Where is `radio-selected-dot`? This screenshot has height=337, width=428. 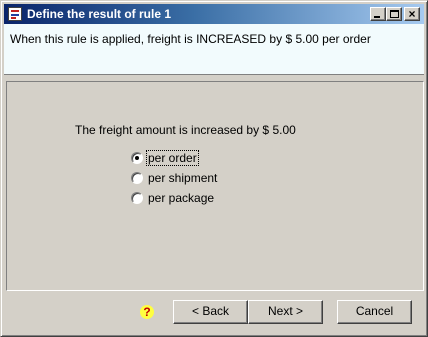 radio-selected-dot is located at coordinates (137, 158).